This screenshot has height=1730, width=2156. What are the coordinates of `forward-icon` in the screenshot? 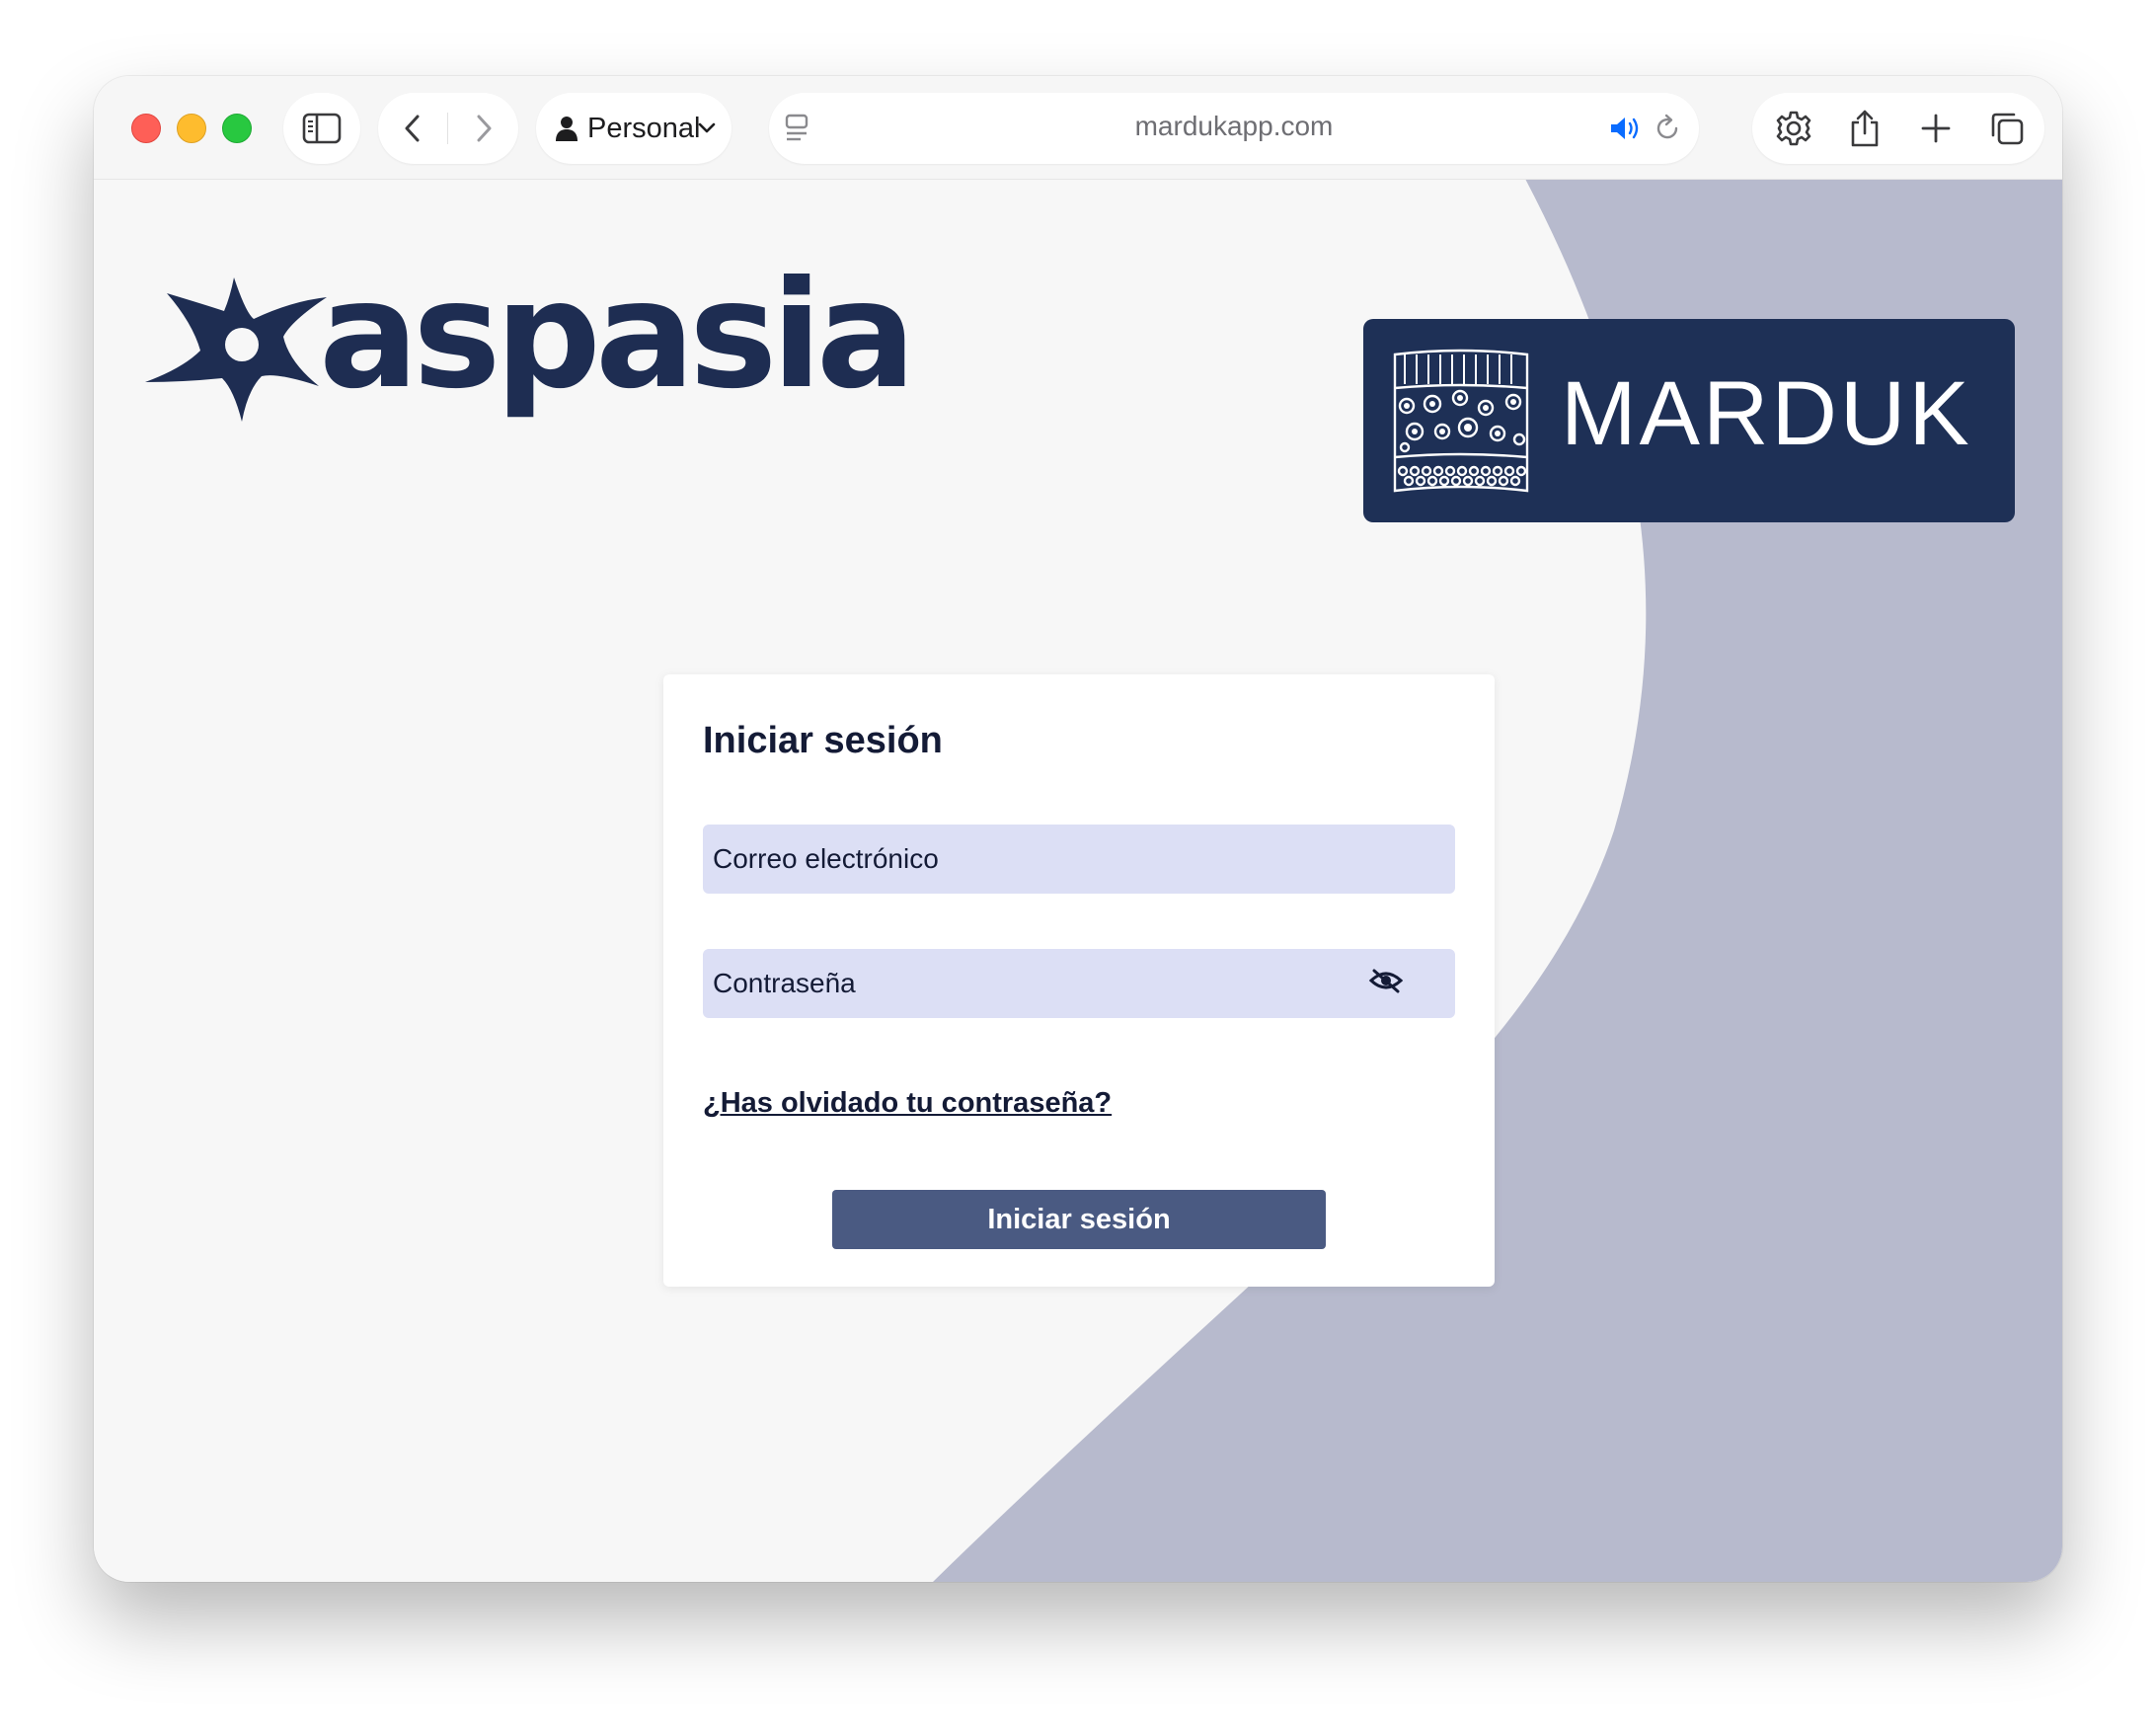 It's located at (484, 128).